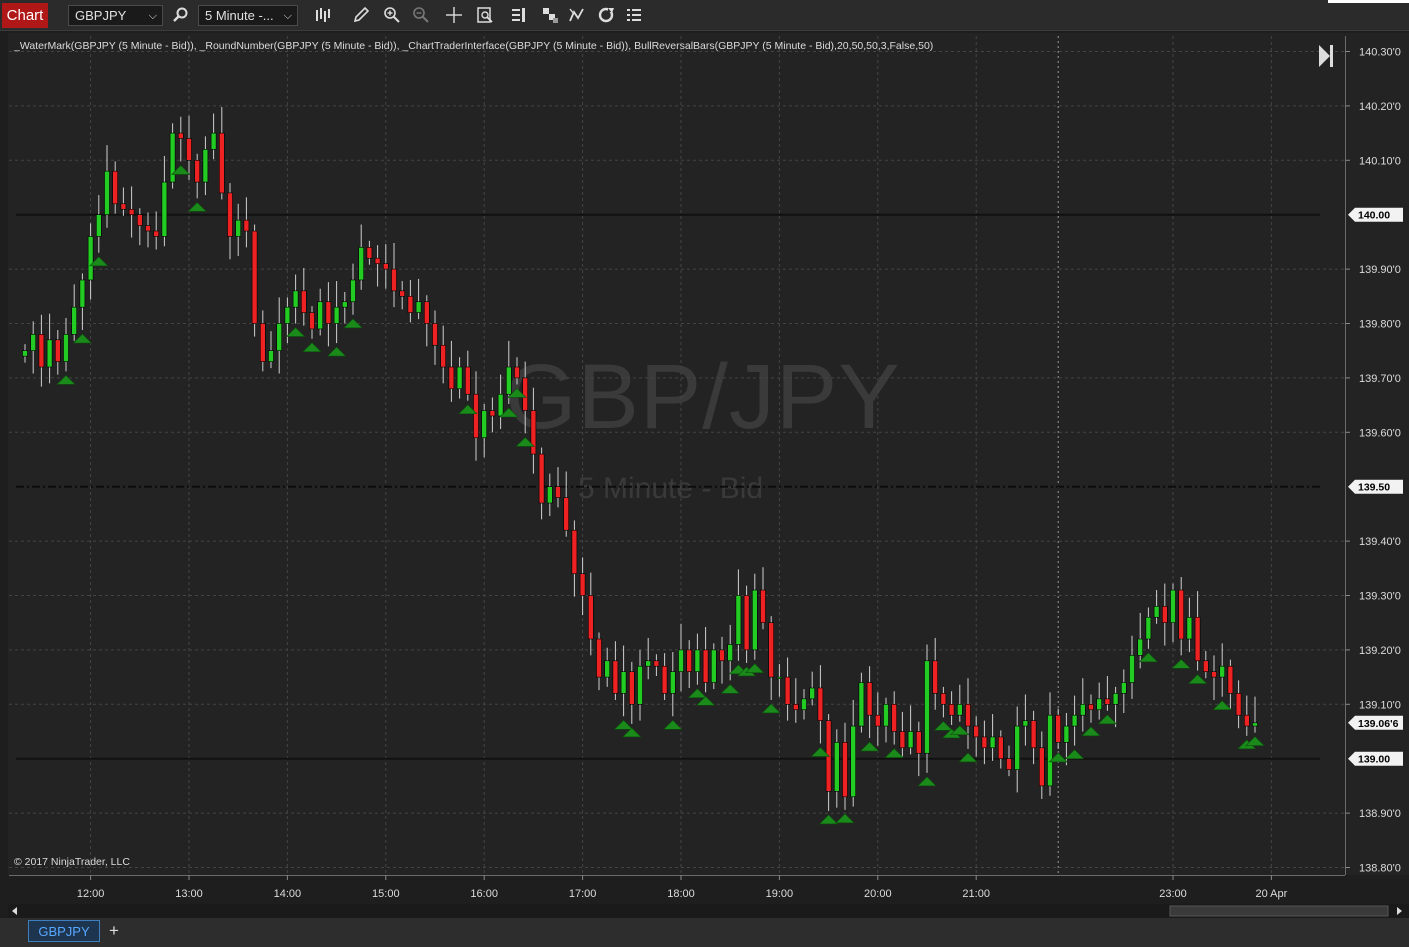 The image size is (1409, 947). Describe the element at coordinates (1374, 760) in the screenshot. I see `round-number-label: 139.00` at that location.